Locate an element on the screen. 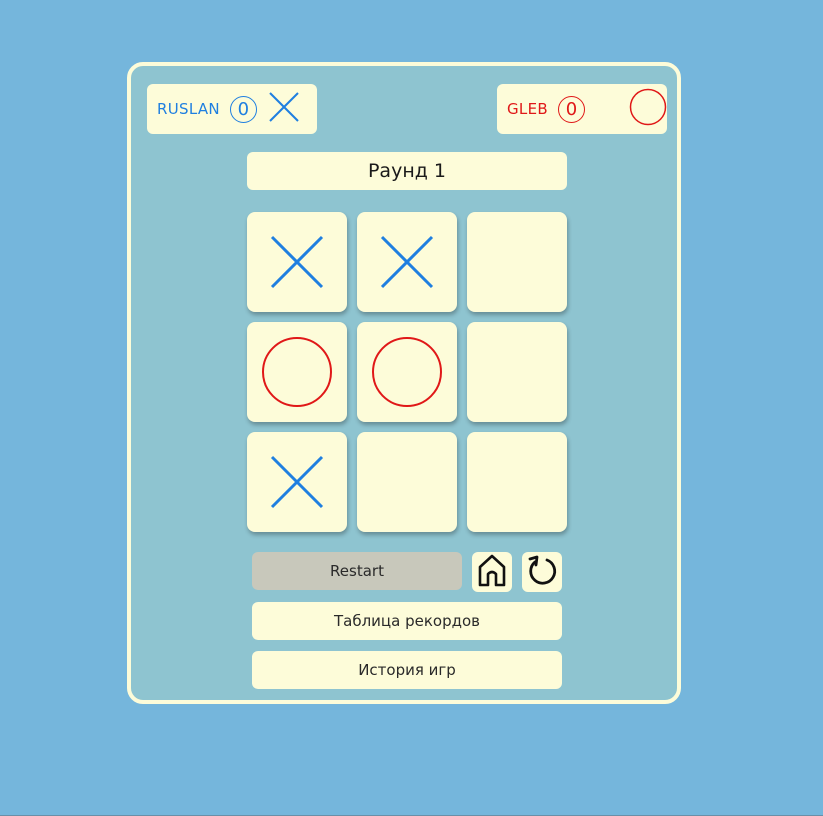  player-card-gleb: GLEB 0 is located at coordinates (582, 109).